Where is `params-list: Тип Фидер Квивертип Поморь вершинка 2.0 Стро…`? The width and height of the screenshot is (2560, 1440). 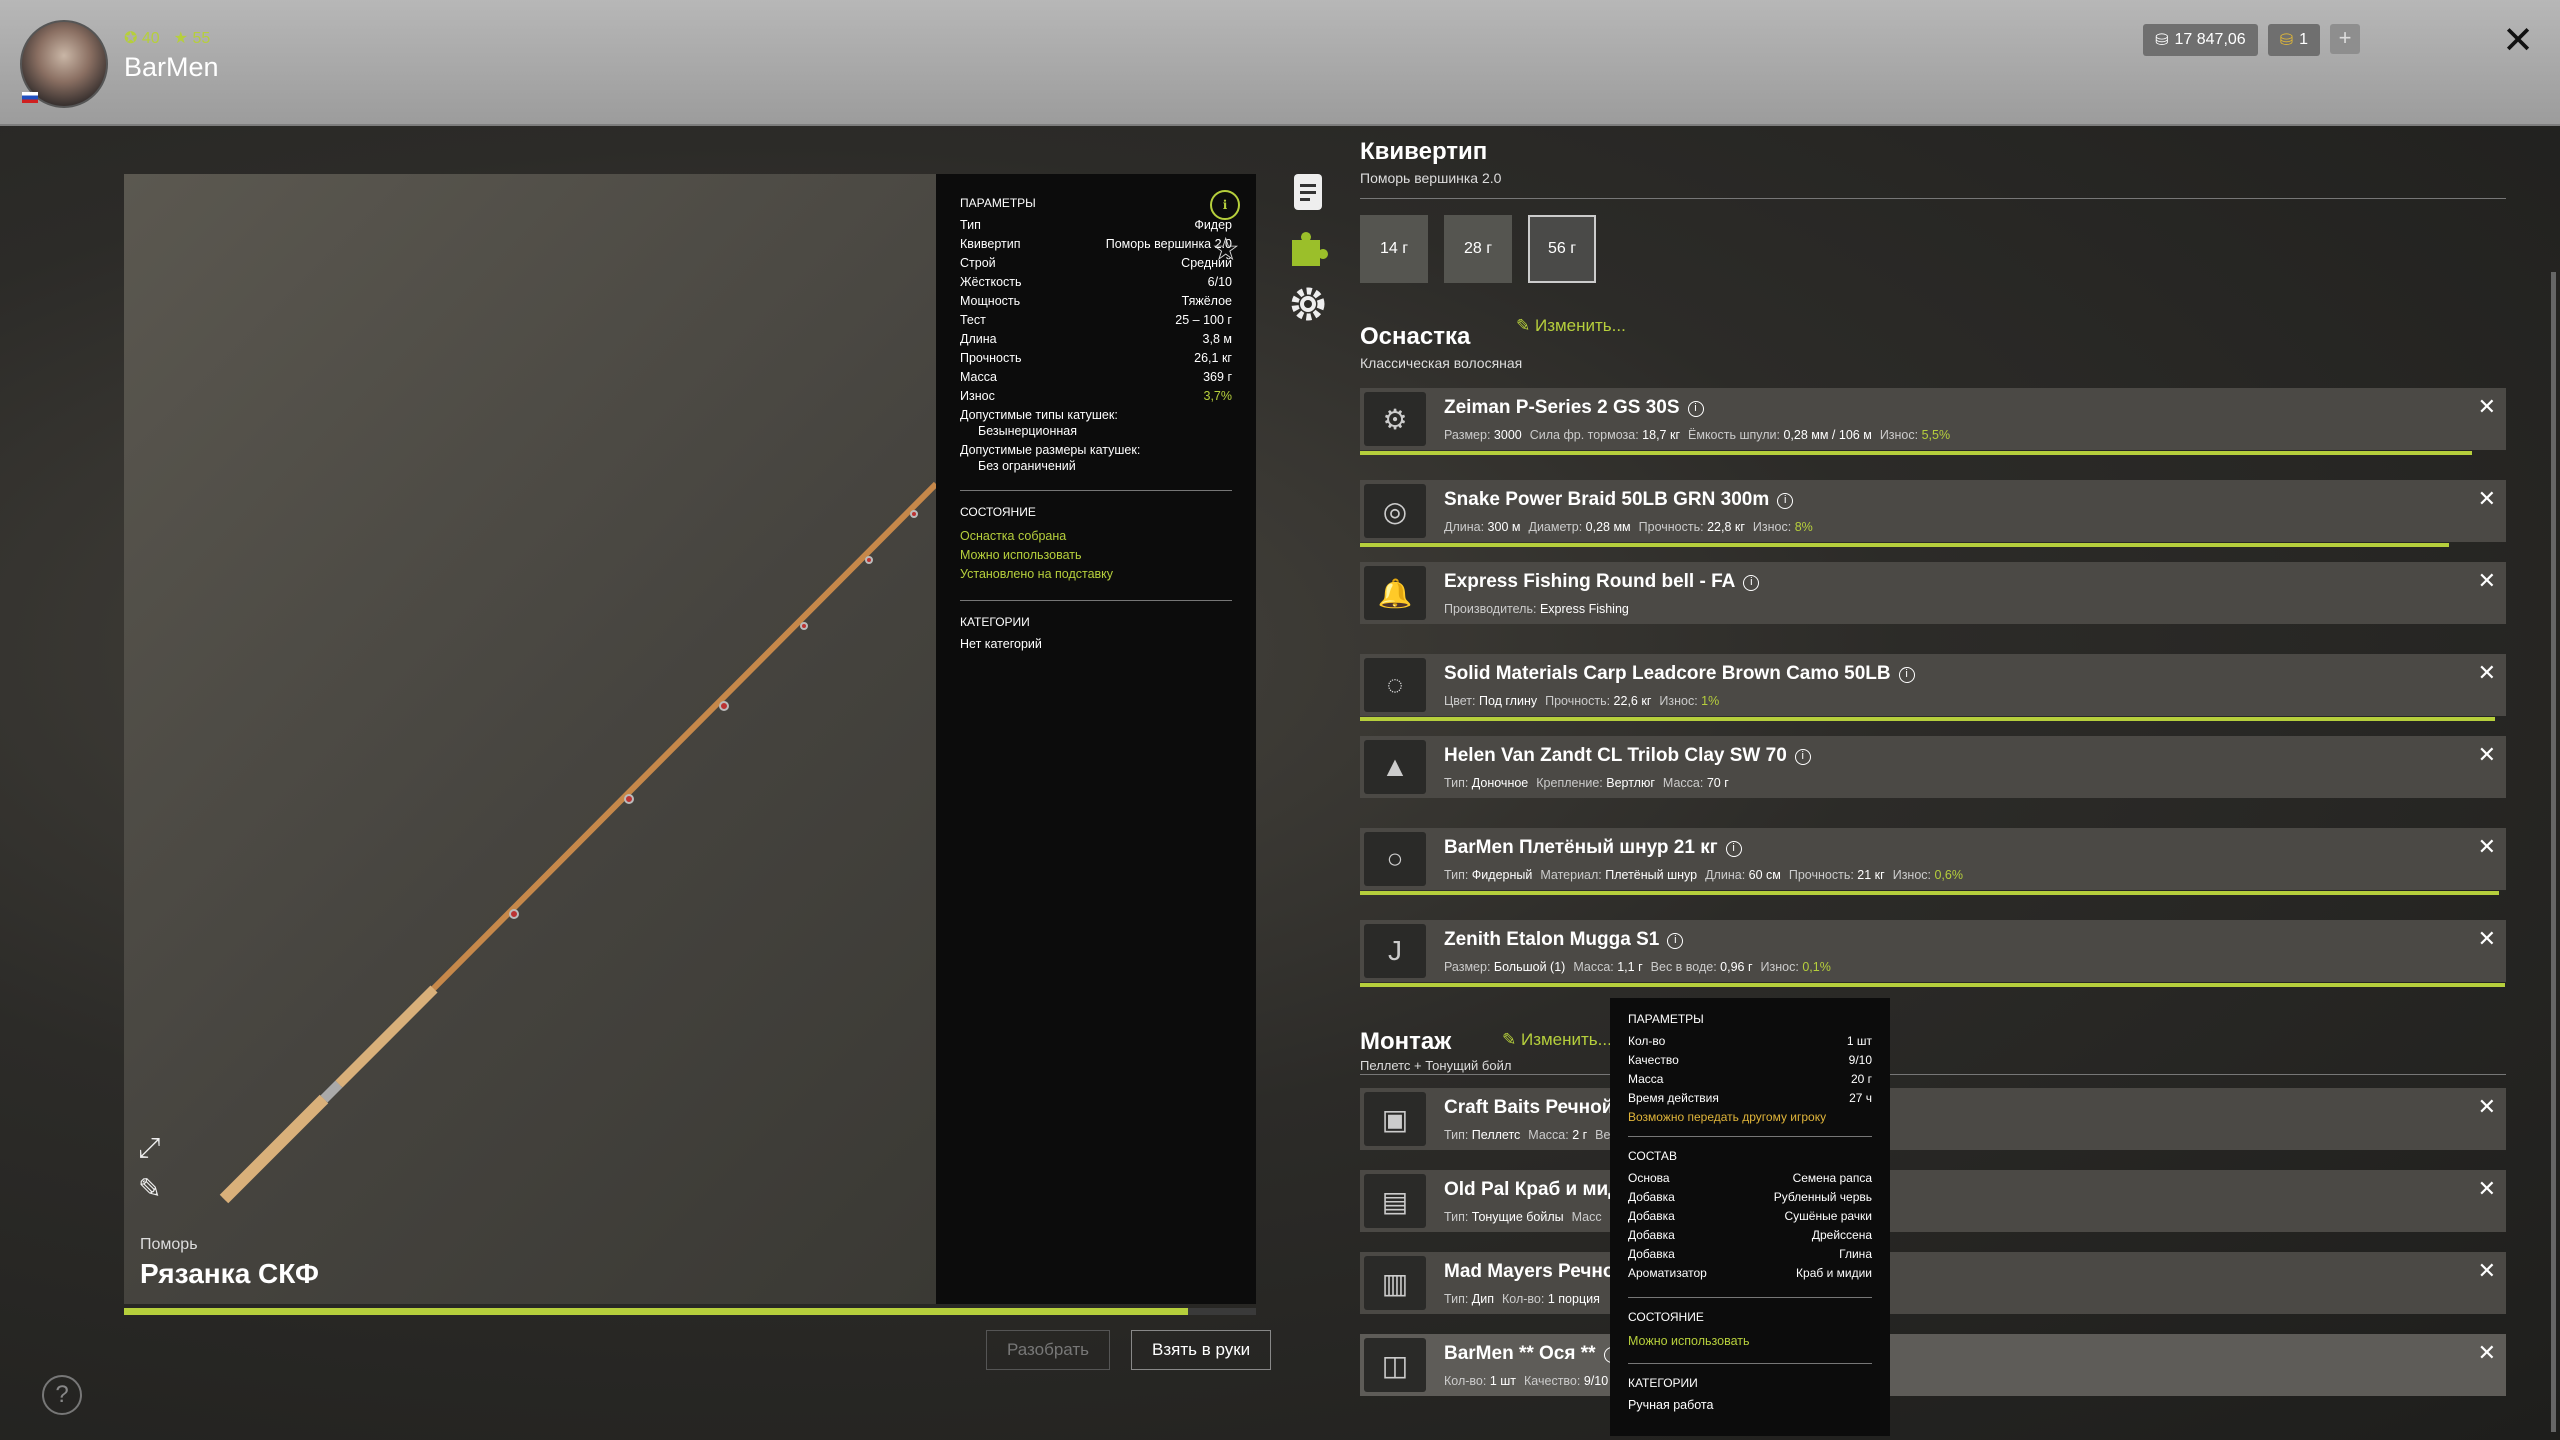
params-list: Тип Фидер Квивертип Поморь вершинка 2.0 Стро… is located at coordinates (1096, 313).